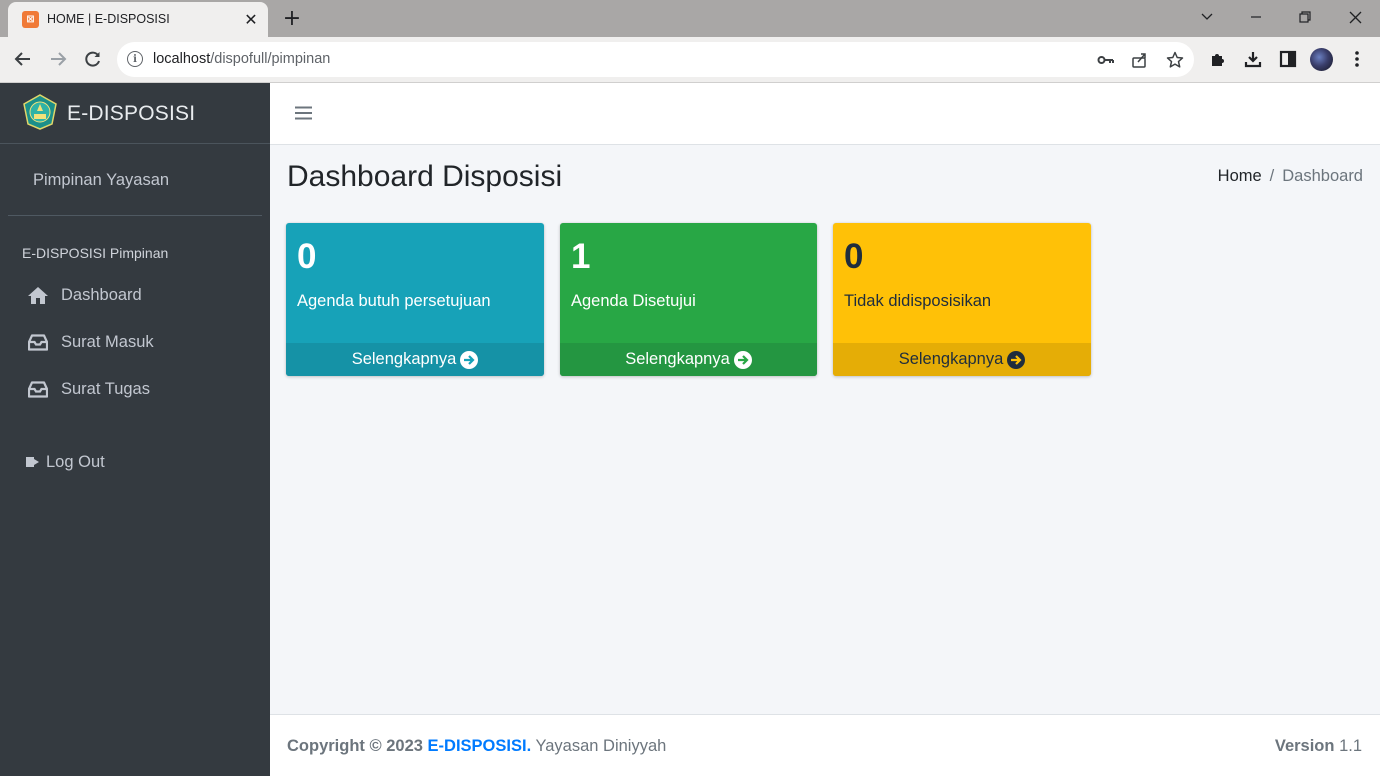 The height and width of the screenshot is (776, 1380). I want to click on url-text: localhost/dispofull/pimpinan, so click(241, 59).